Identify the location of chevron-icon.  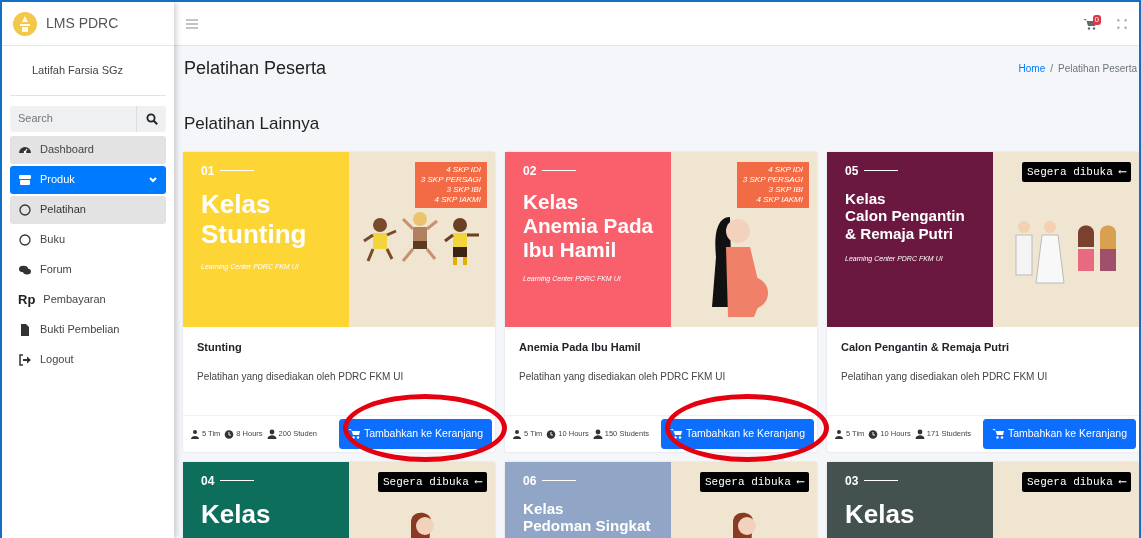
(153, 179).